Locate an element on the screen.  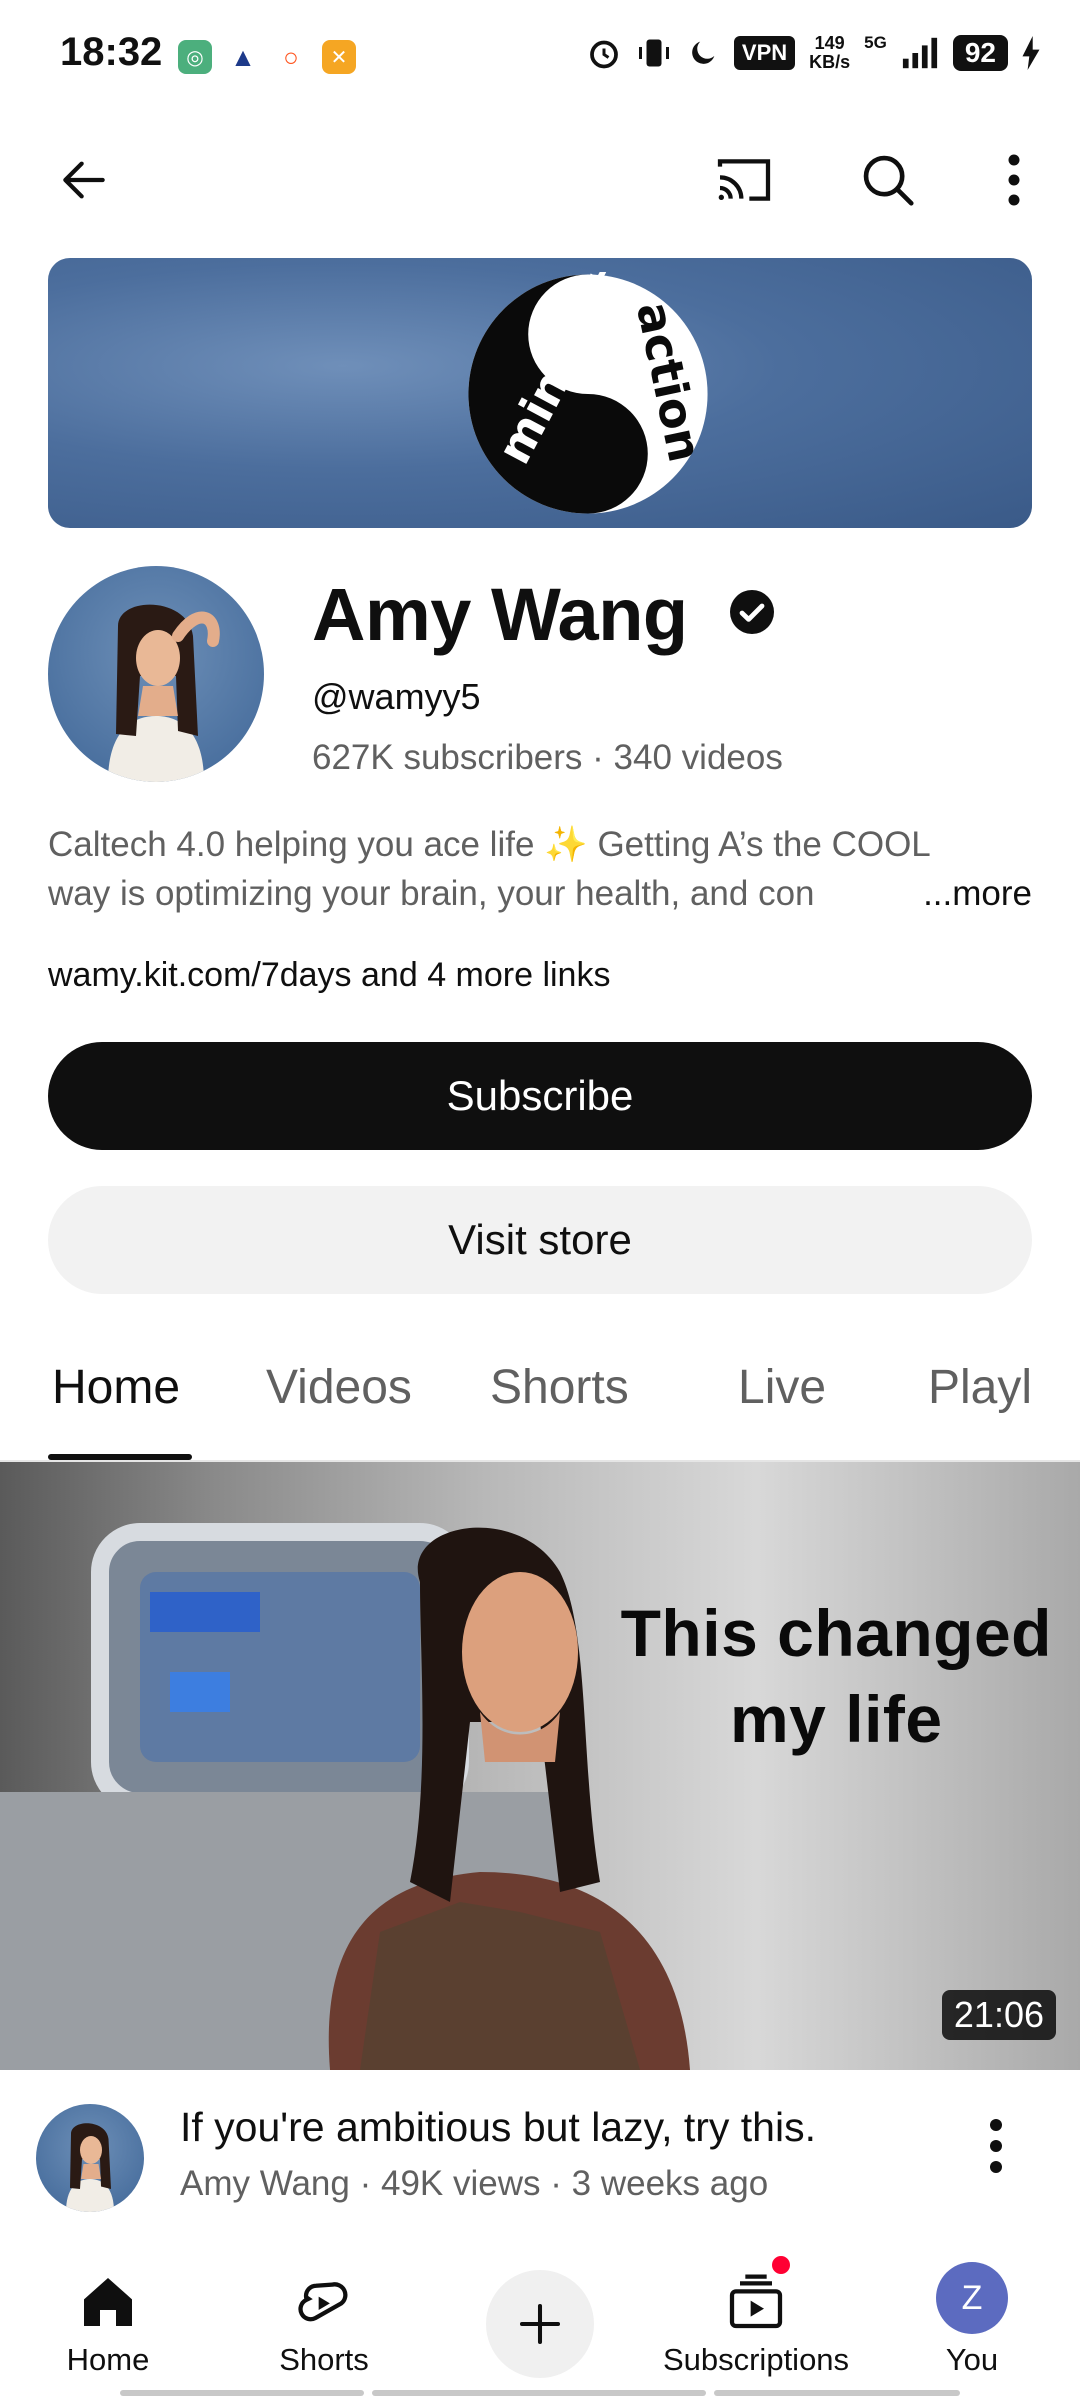
nav-home: Home is located at coordinates (108, 2311).